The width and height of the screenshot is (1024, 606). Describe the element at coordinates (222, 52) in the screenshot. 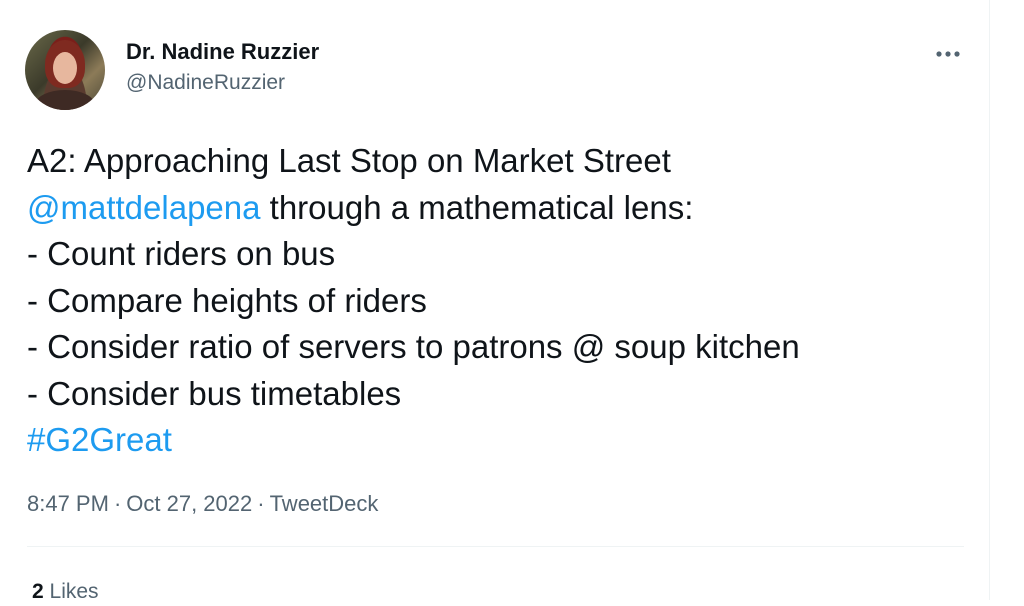

I see `author-display-name: Dr. Nadine Ruzzier` at that location.